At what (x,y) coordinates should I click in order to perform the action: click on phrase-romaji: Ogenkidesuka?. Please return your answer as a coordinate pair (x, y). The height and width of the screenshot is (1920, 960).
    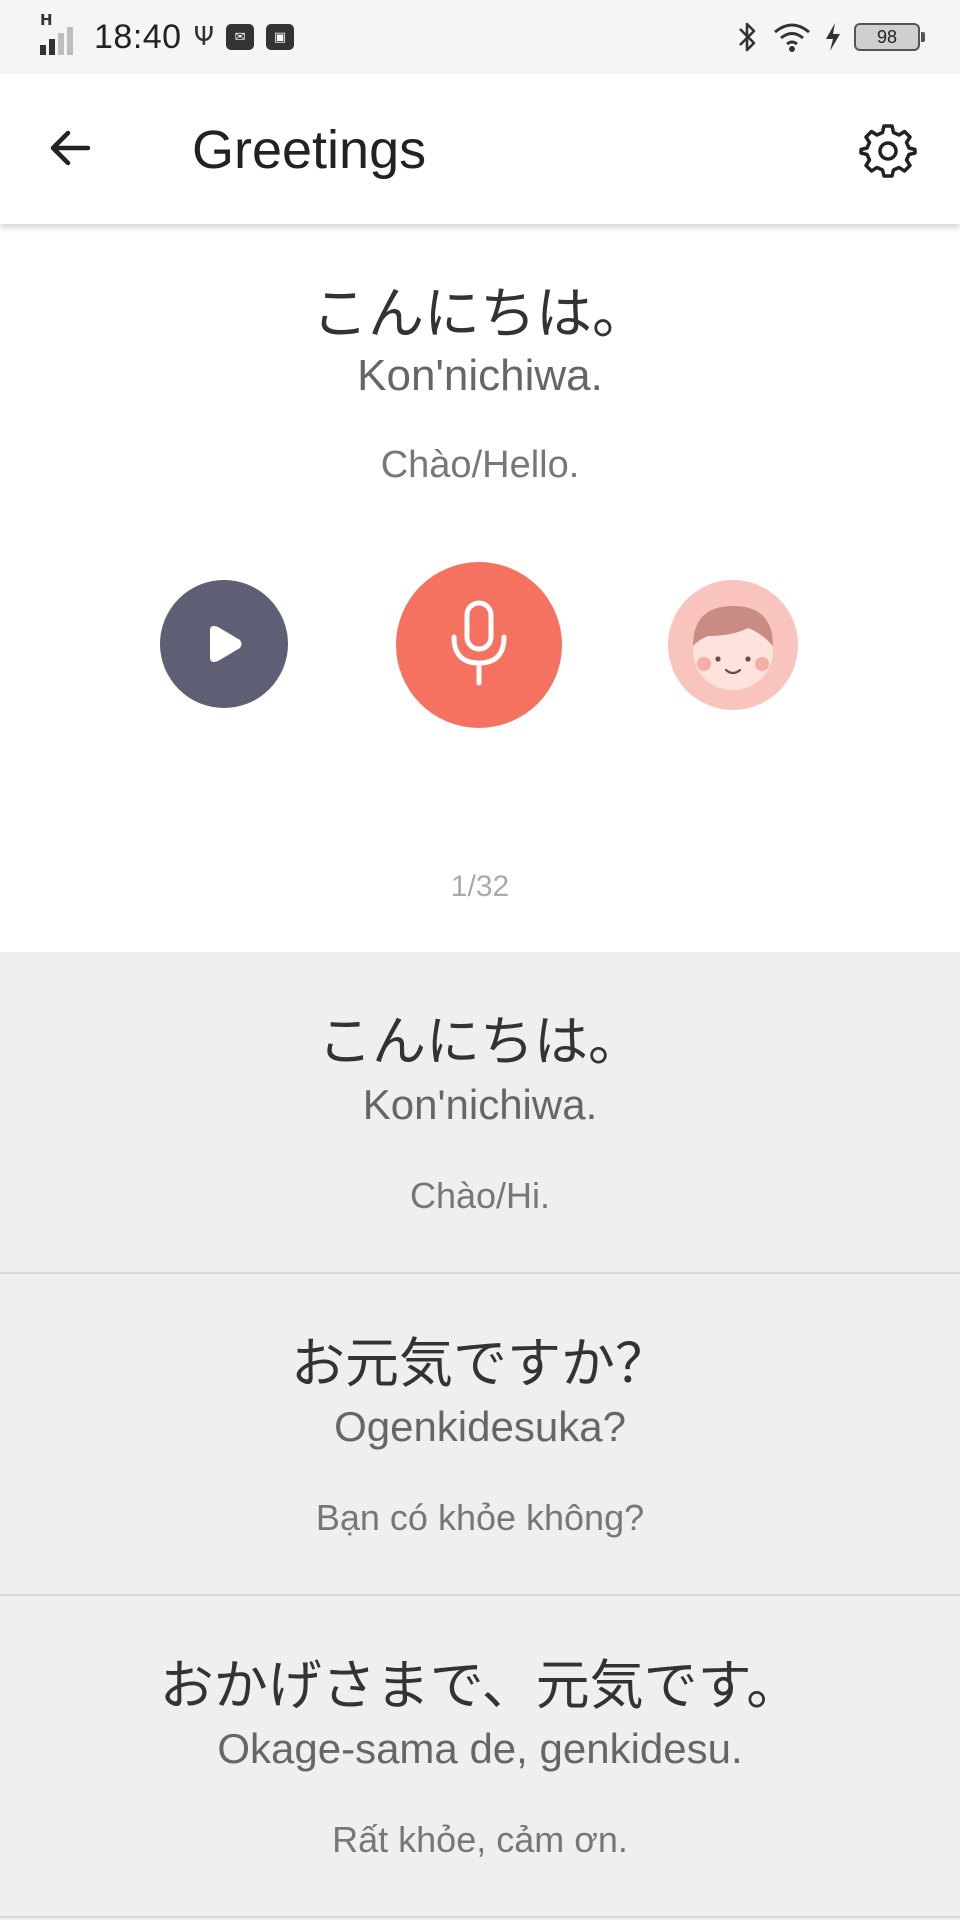
    Looking at the image, I should click on (480, 1426).